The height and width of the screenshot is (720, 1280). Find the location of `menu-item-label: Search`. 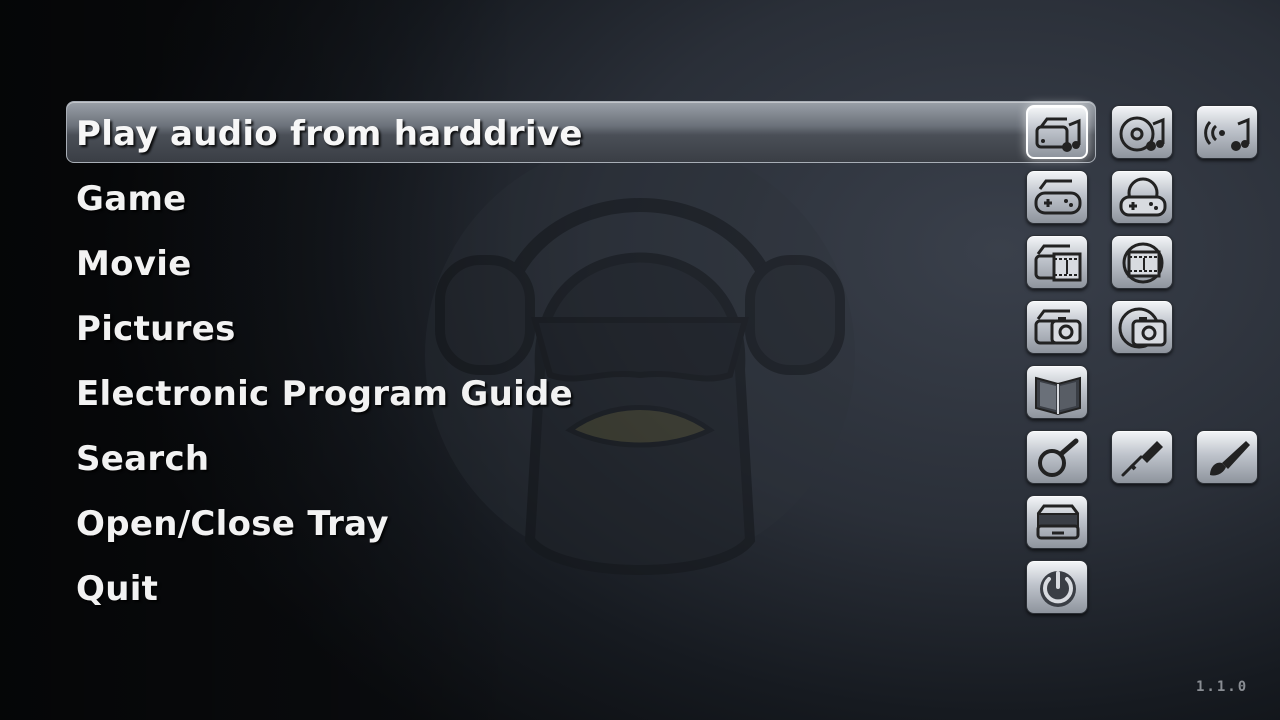

menu-item-label: Search is located at coordinates (143, 459).